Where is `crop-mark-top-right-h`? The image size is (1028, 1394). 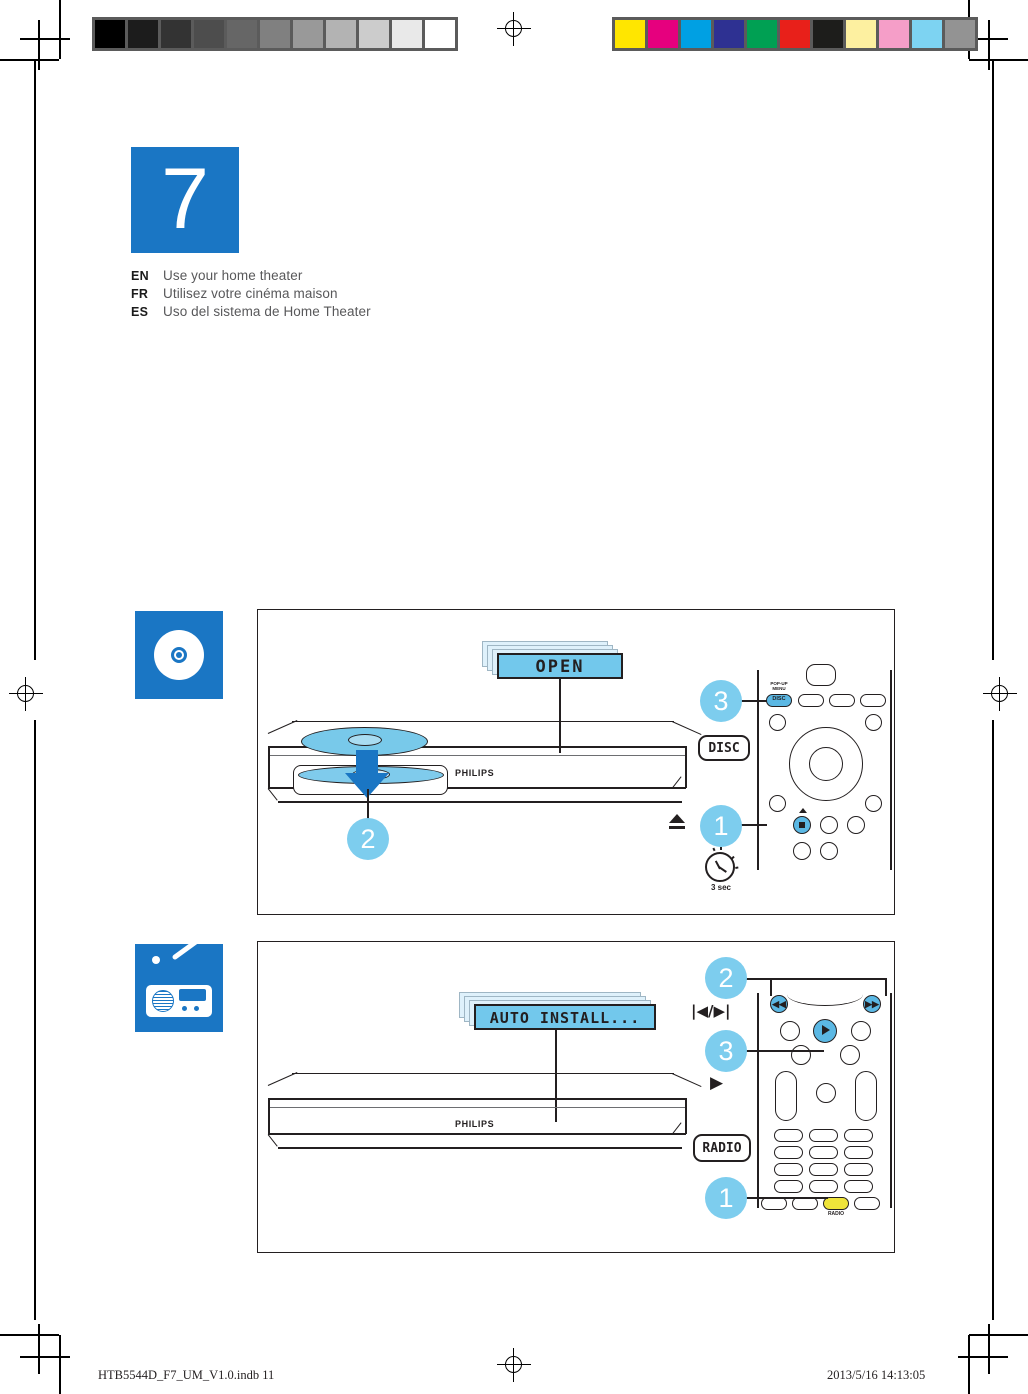 crop-mark-top-right-h is located at coordinates (998, 60).